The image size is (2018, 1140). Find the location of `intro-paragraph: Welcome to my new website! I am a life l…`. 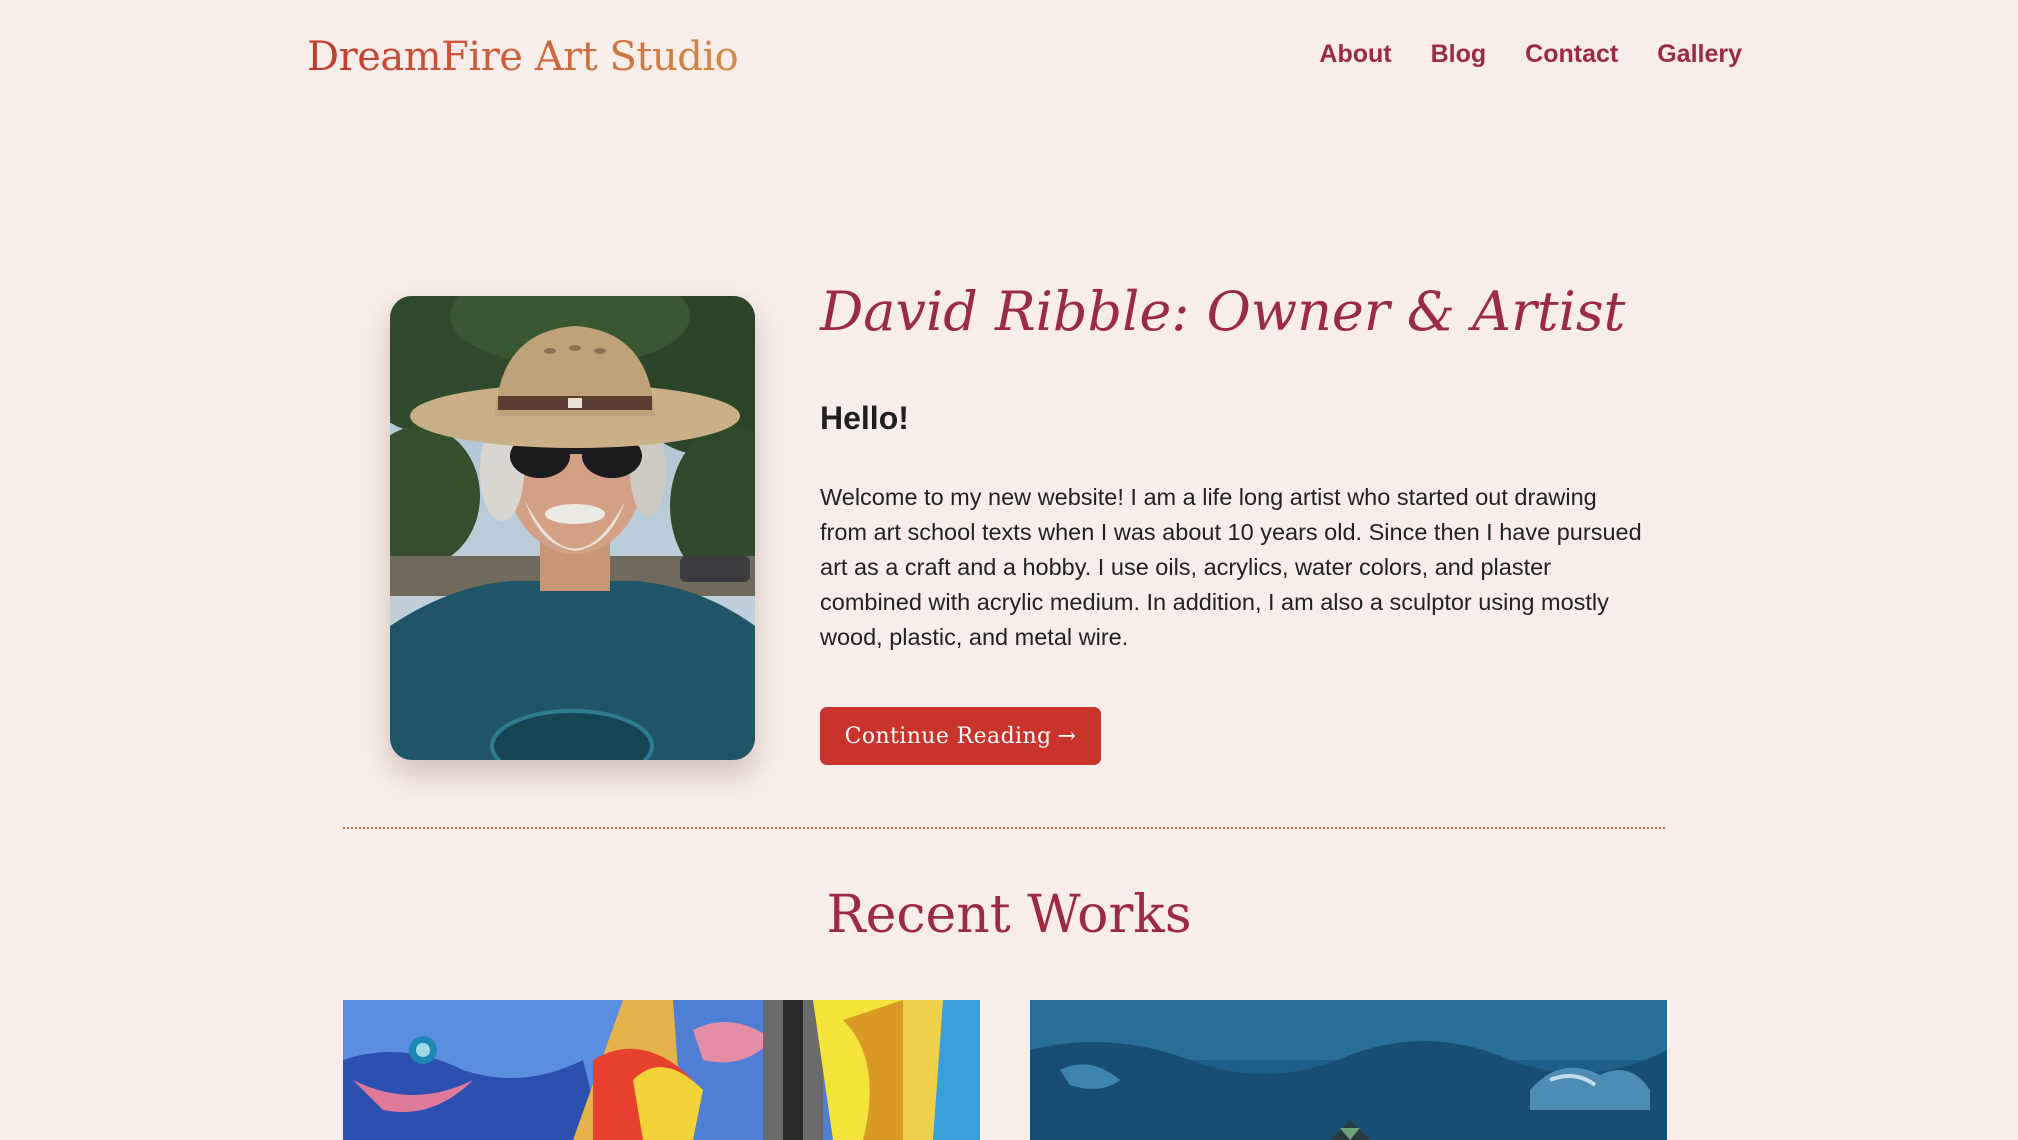

intro-paragraph: Welcome to my new website! I am a life l… is located at coordinates (1231, 567).